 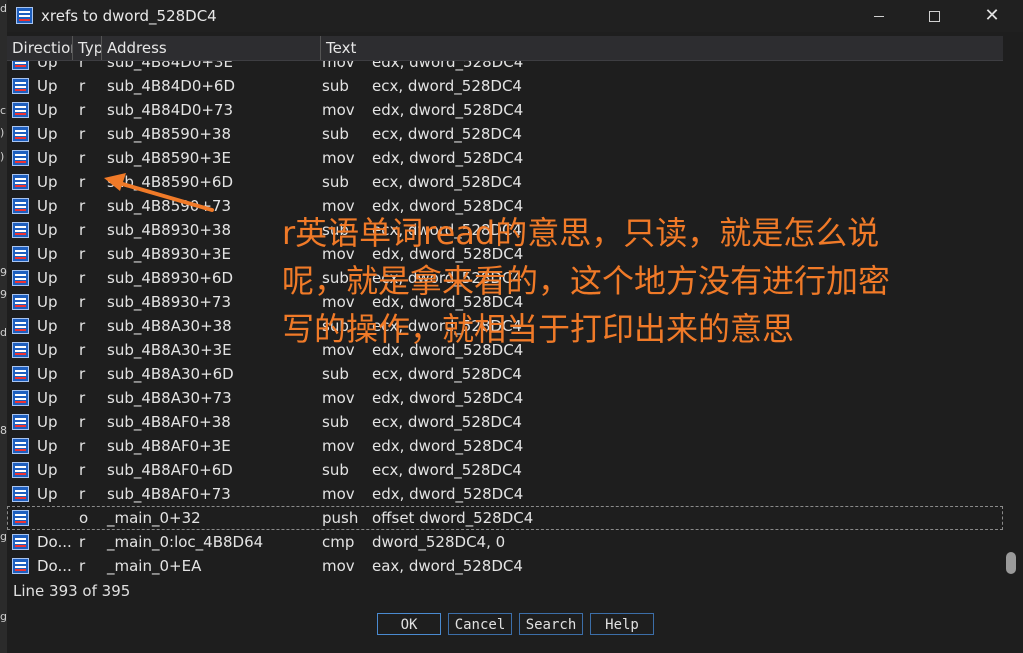 I want to click on address-cell: sub_4B8930+6D, so click(x=170, y=278).